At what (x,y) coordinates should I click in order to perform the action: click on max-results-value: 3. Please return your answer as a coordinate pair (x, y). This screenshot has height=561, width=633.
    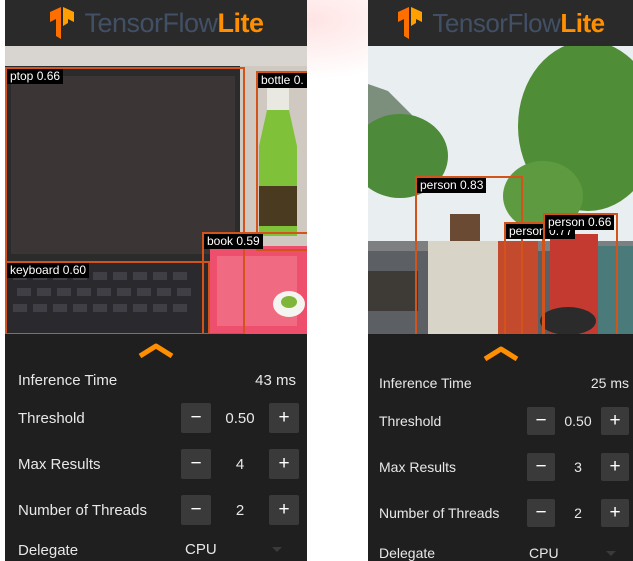
    Looking at the image, I should click on (578, 467).